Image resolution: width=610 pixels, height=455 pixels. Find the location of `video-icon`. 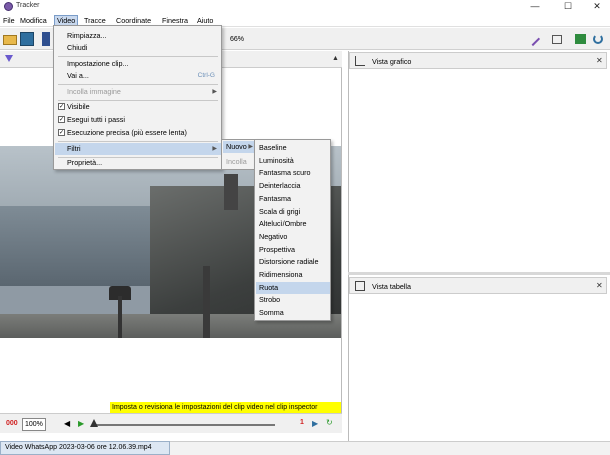

video-icon is located at coordinates (46, 39).